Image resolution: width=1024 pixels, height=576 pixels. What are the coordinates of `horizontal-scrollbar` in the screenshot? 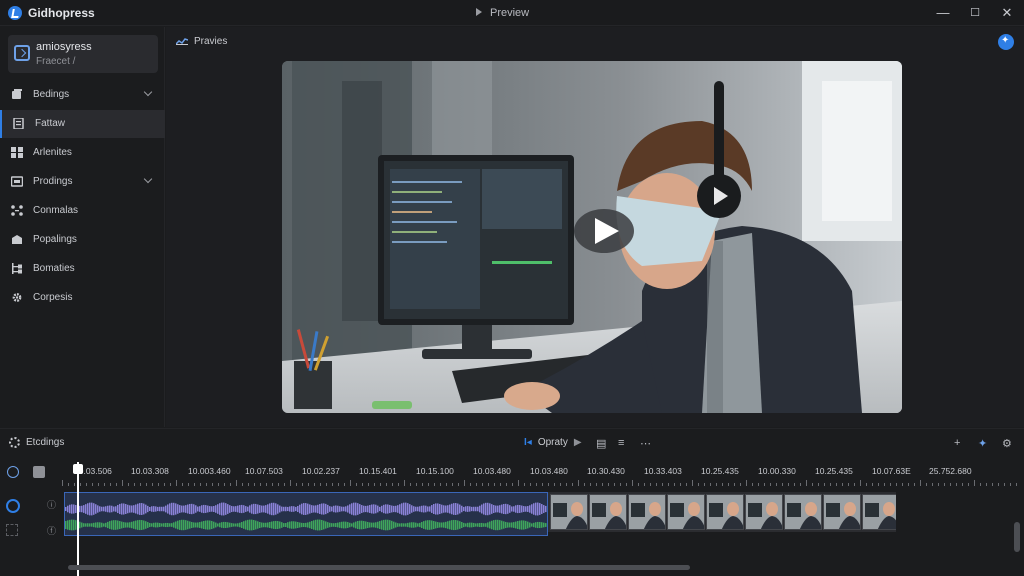 It's located at (379, 567).